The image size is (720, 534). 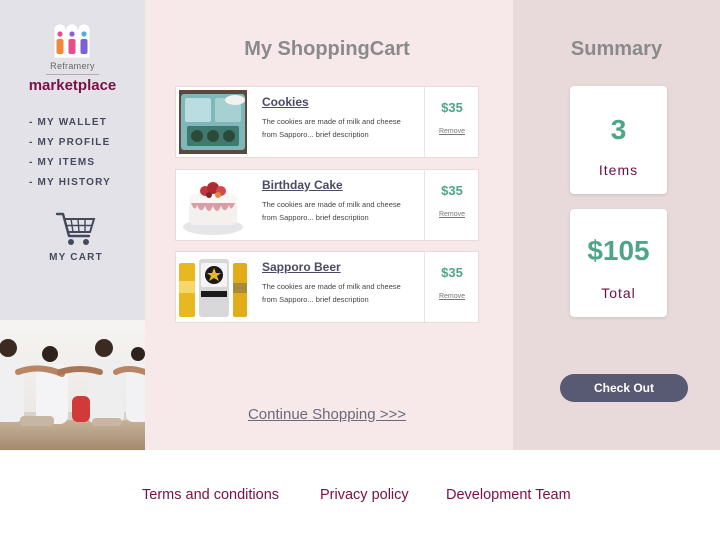 What do you see at coordinates (508, 495) in the screenshot?
I see `footer-link-development-team: Development Team` at bounding box center [508, 495].